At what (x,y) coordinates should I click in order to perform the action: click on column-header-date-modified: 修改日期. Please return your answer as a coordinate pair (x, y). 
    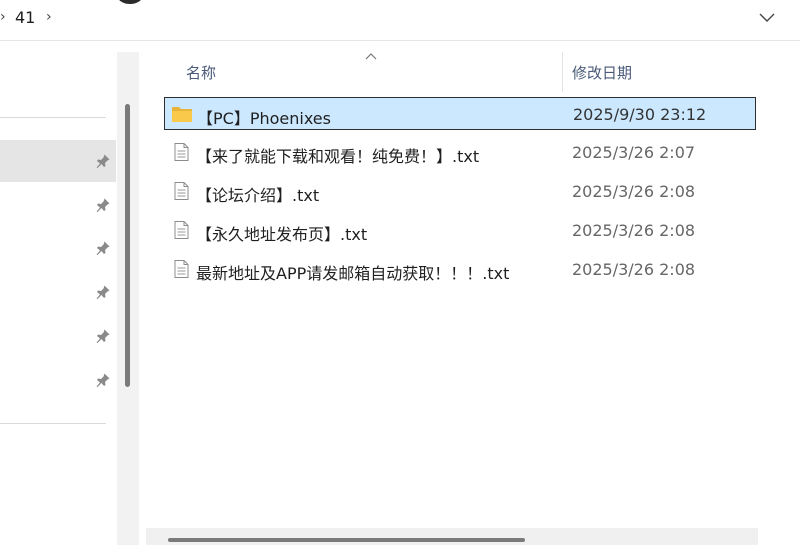
    Looking at the image, I should click on (602, 72).